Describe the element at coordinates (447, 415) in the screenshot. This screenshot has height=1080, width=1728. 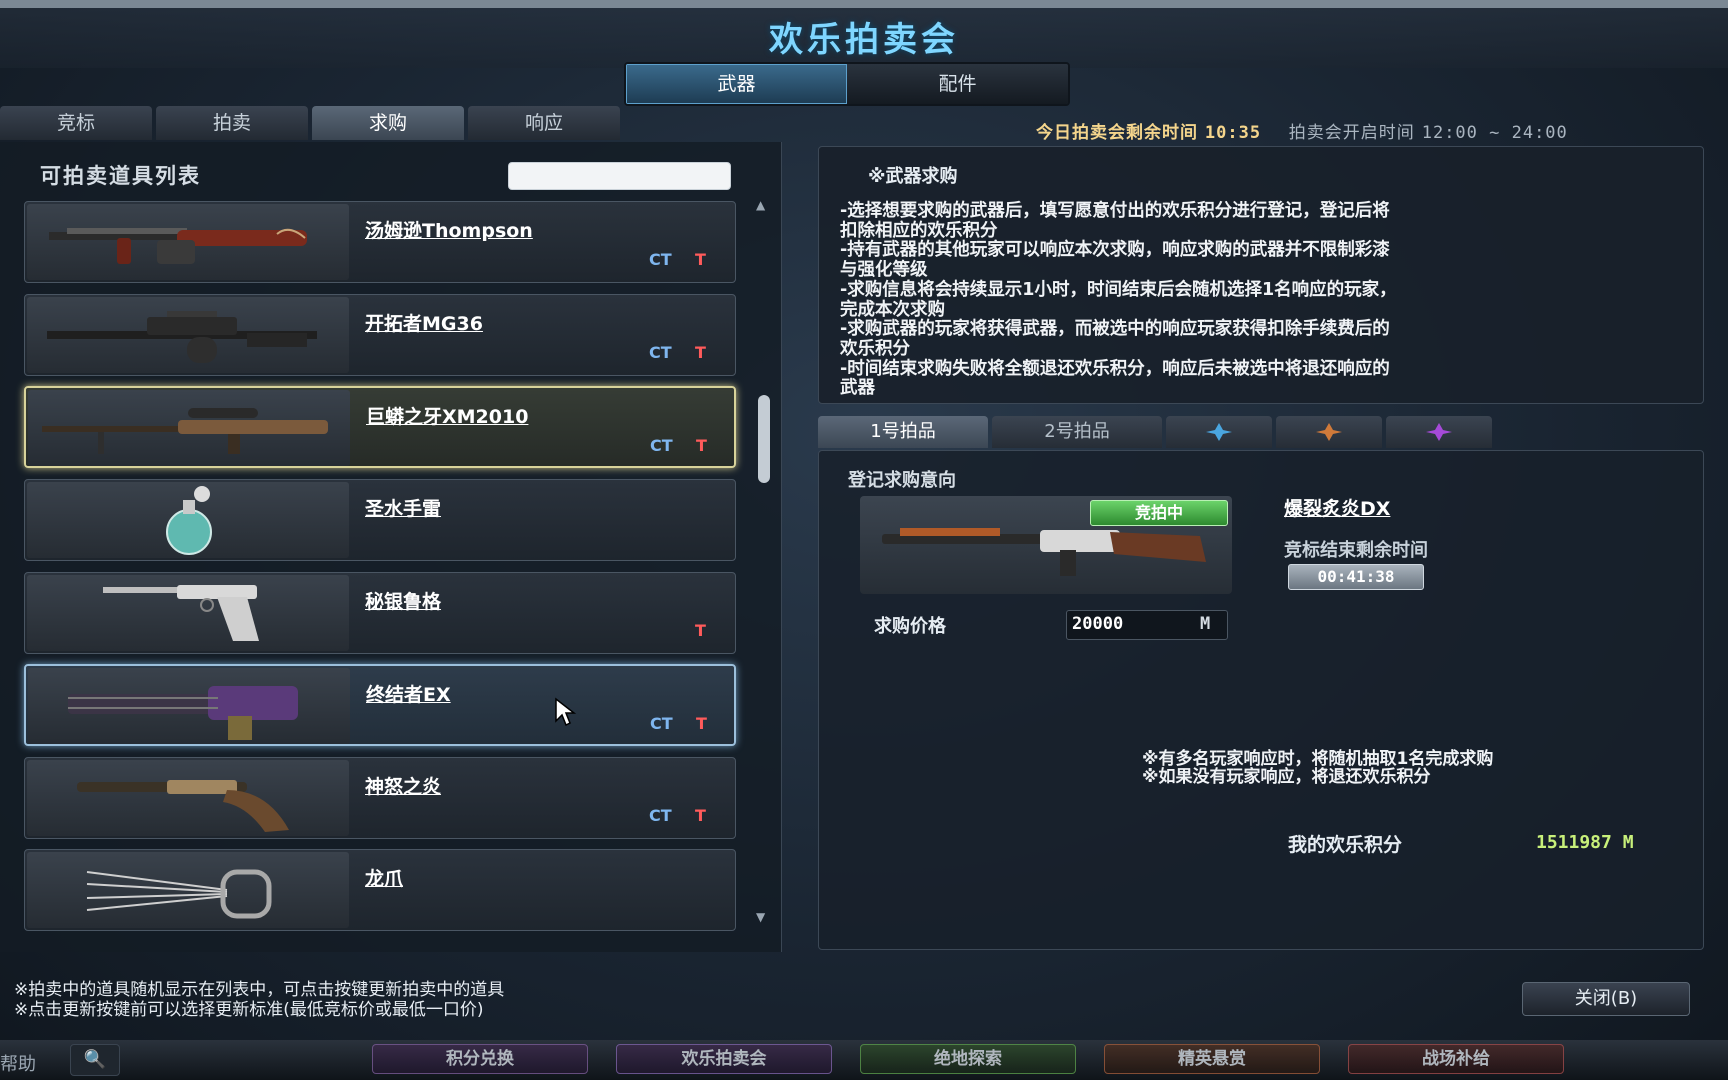
I see `item-name: 巨蟒之牙XM2010` at that location.